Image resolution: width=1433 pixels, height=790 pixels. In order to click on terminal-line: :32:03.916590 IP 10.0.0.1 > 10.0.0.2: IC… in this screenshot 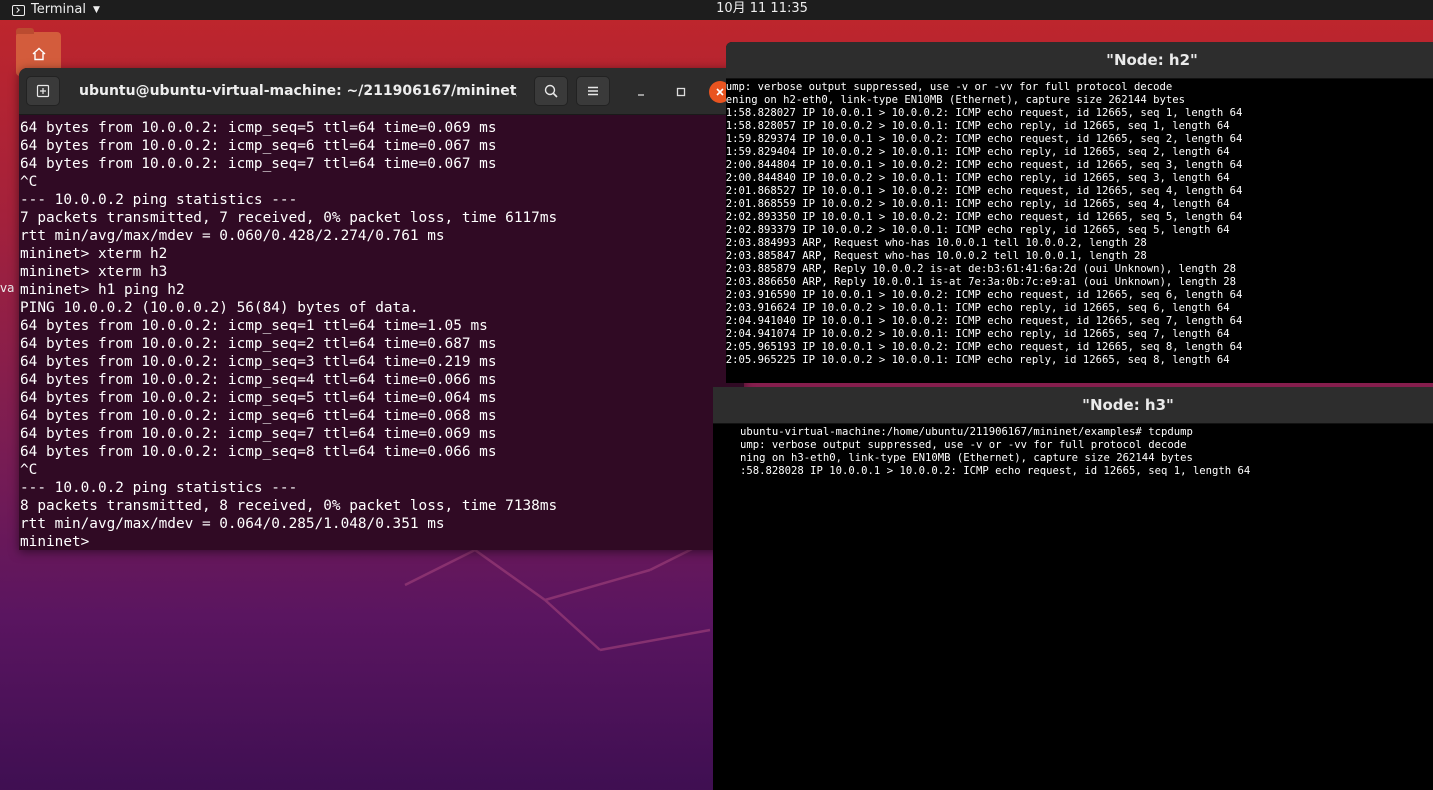, I will do `click(984, 295)`.